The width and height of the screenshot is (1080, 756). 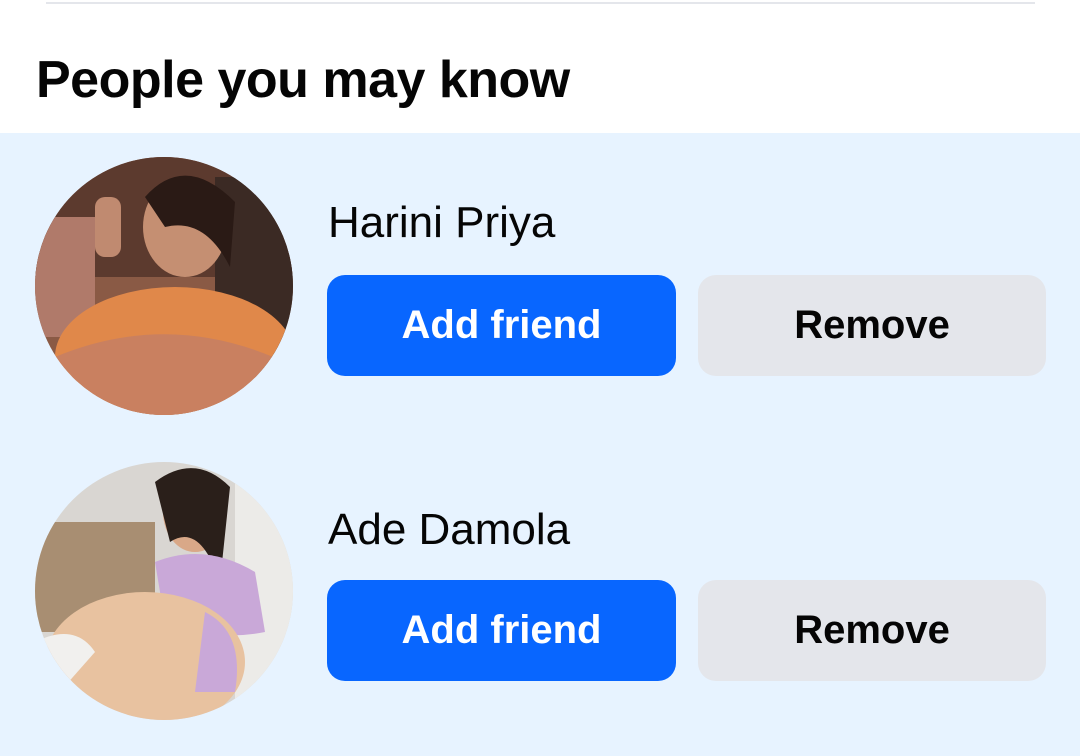 I want to click on suggestion-name: Ade Damola, so click(x=449, y=530).